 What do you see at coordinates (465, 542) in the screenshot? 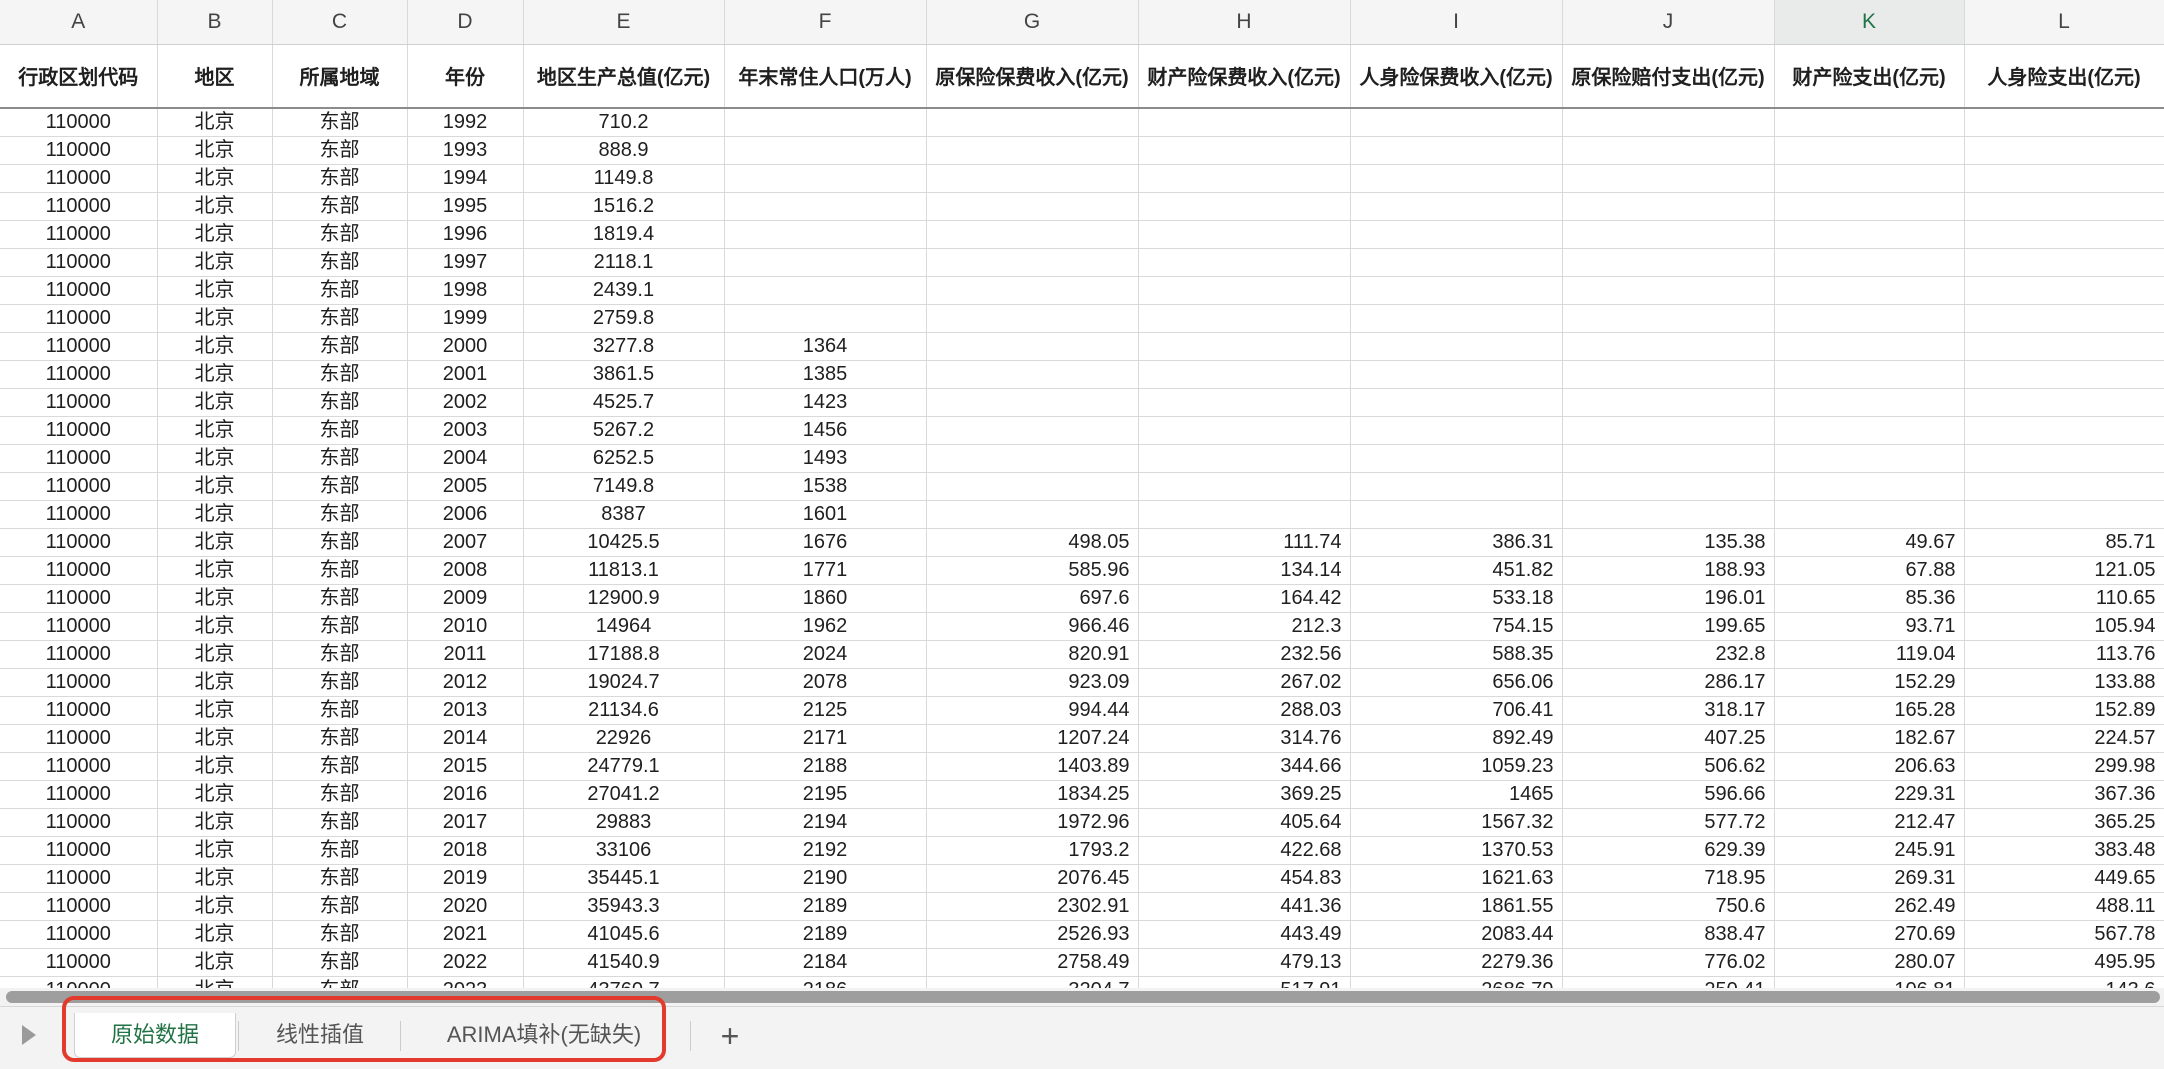
I see `table-cell: 2007` at bounding box center [465, 542].